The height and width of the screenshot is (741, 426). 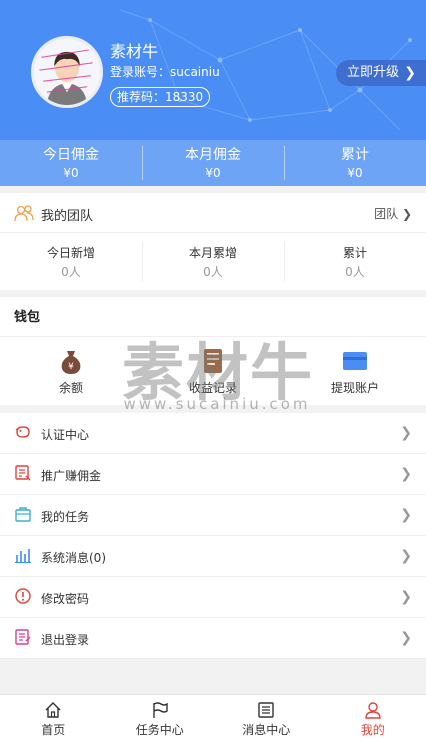 I want to click on team-section: 我的团队 团队 ❯ 今日新增 0人 本月累增 0人 累计 0人, so click(x=213, y=241).